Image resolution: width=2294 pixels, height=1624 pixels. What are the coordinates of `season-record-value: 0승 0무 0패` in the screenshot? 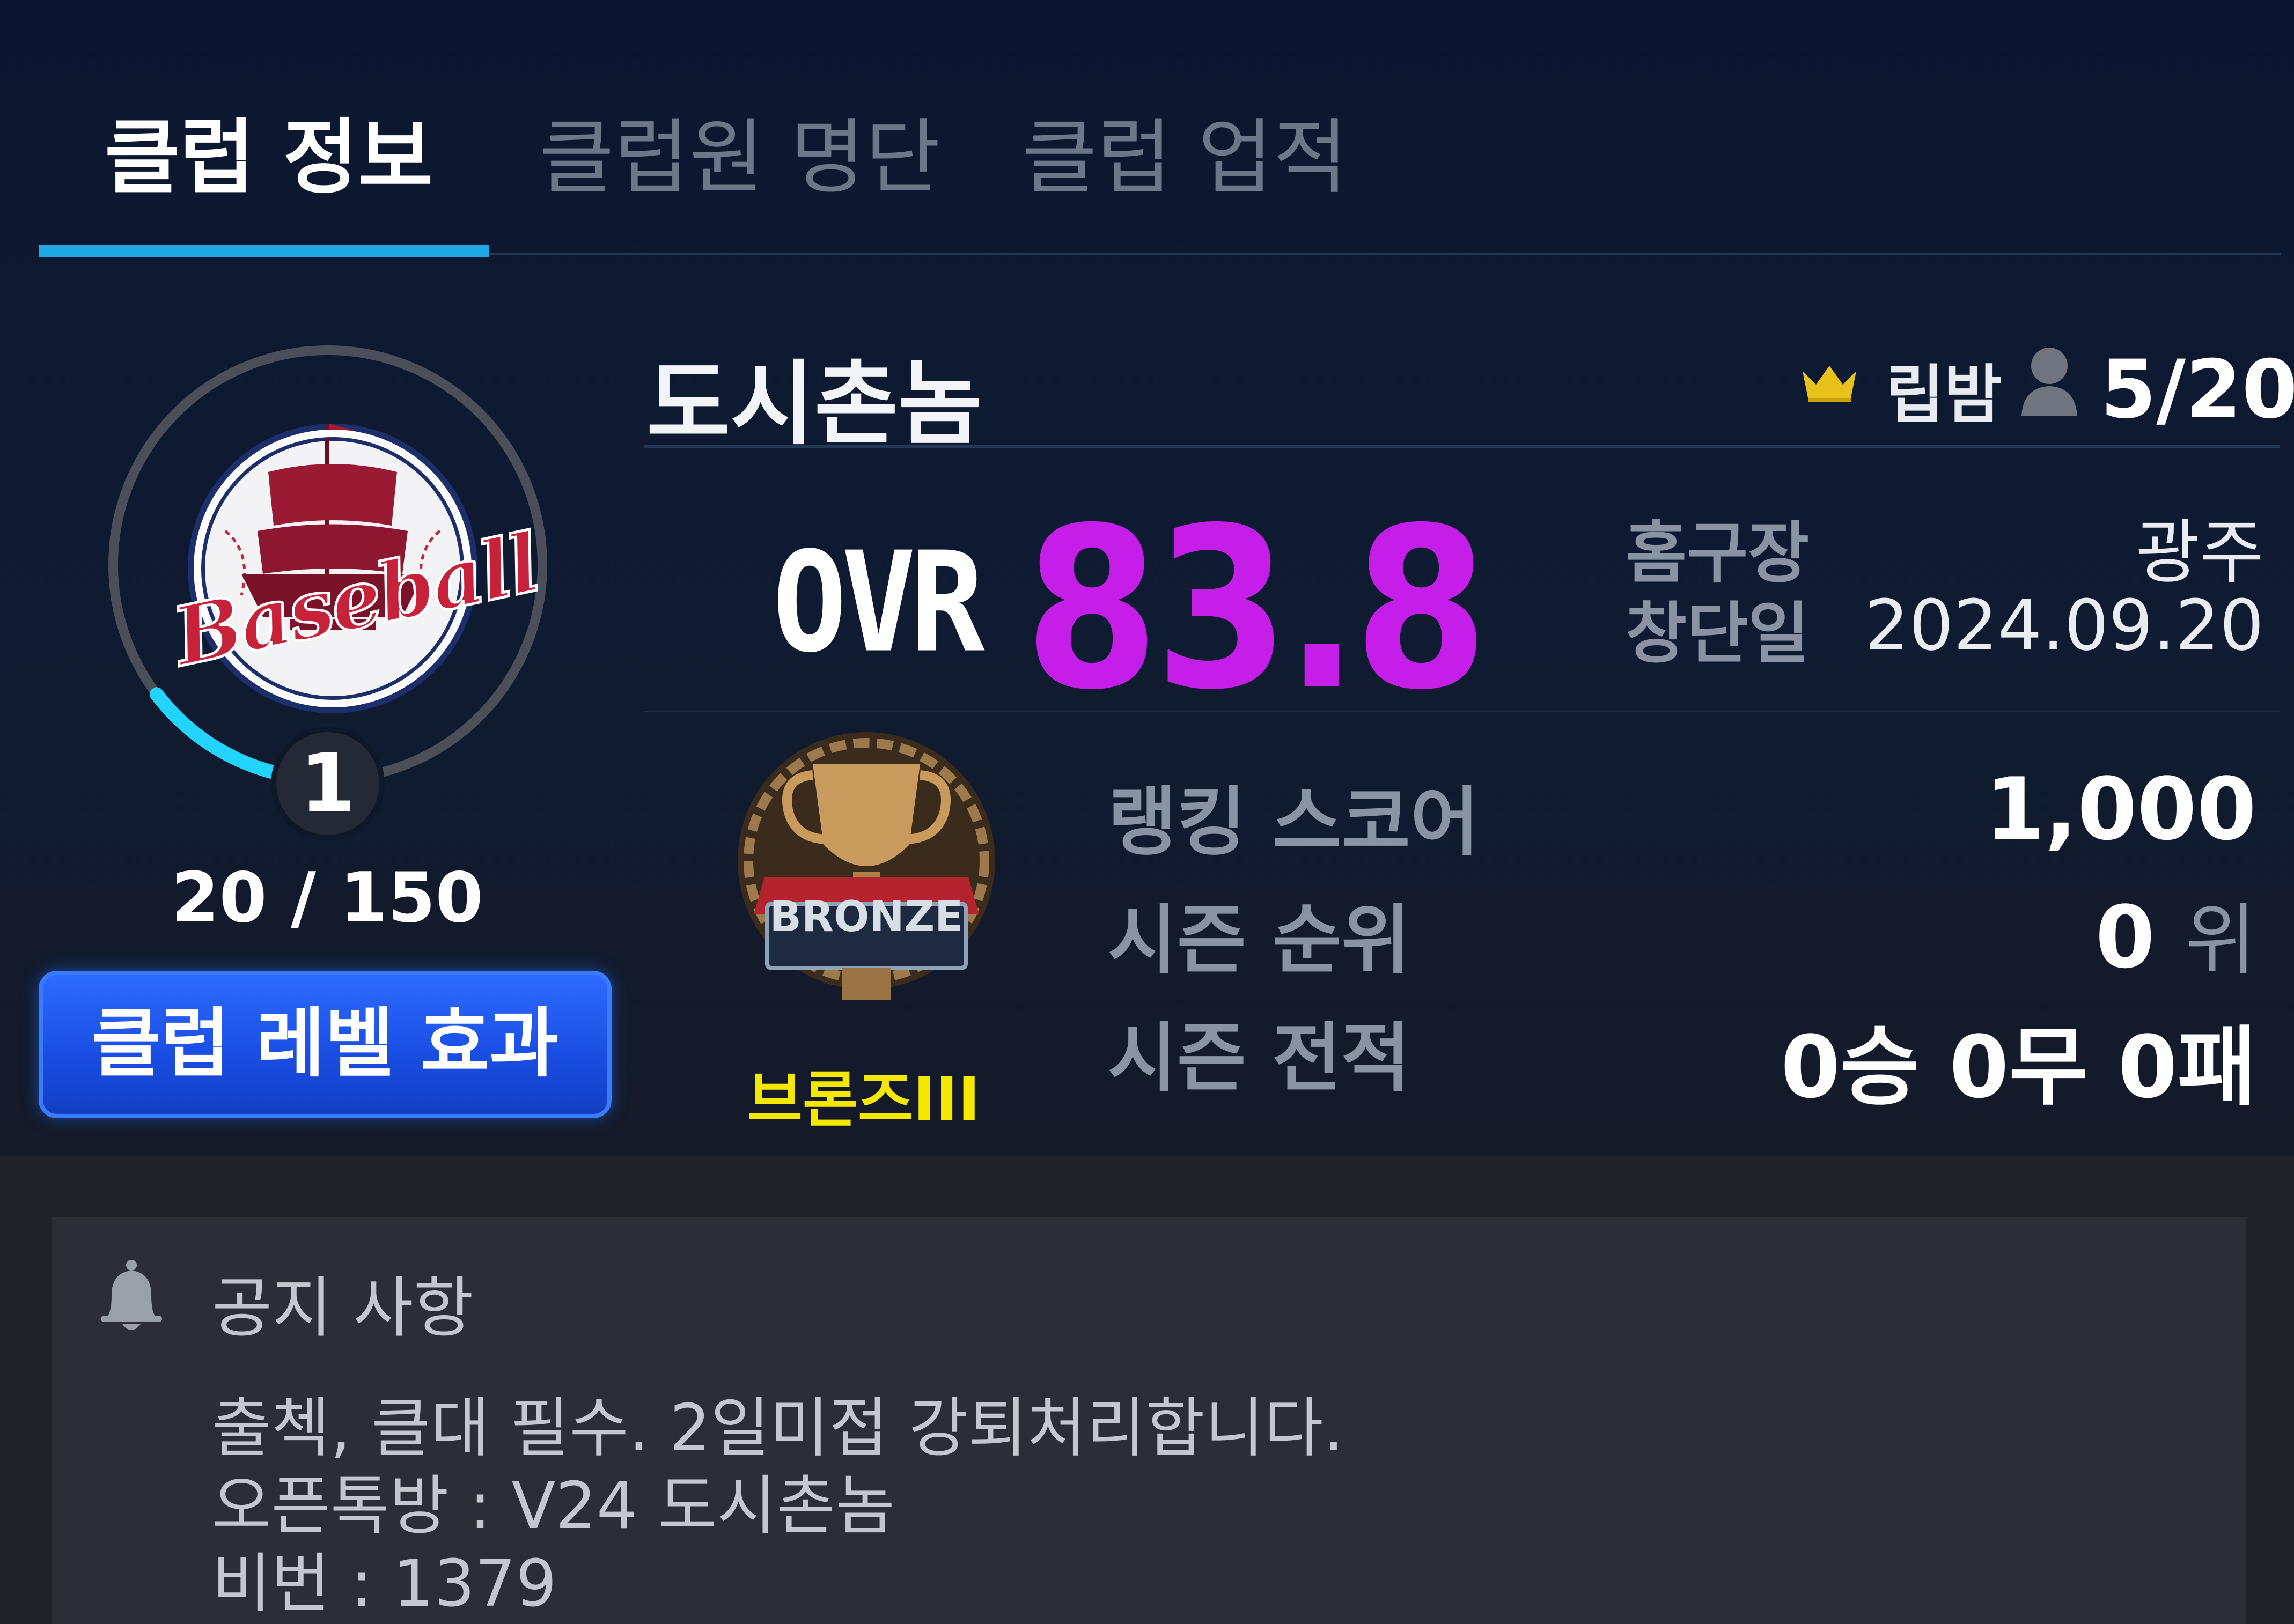 It's located at (2018, 1067).